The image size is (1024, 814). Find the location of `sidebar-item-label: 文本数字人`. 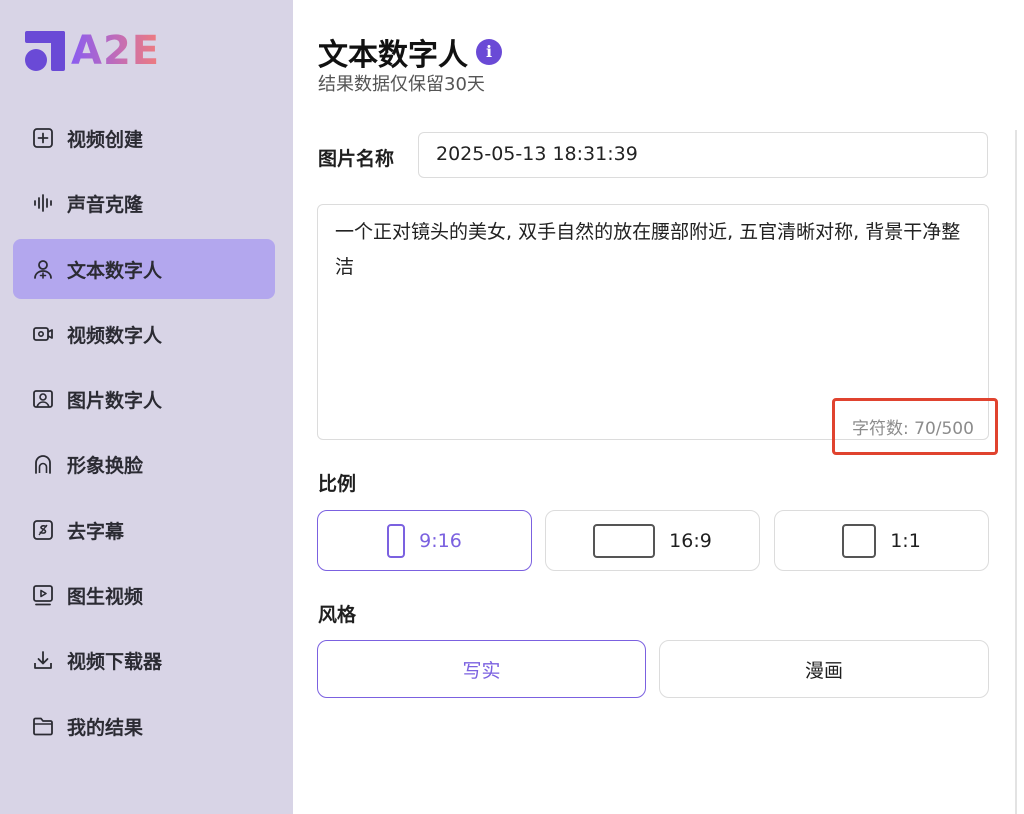

sidebar-item-label: 文本数字人 is located at coordinates (115, 270).